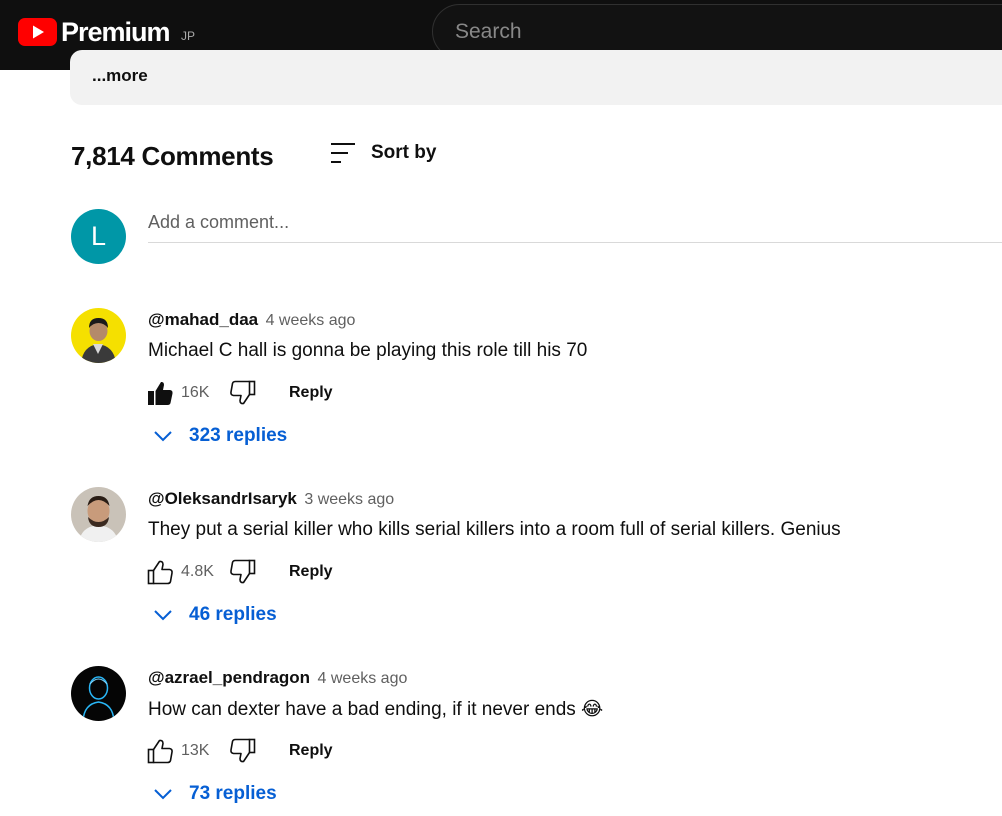 The image size is (1002, 816). I want to click on comment-timestamp: 3 weeks ago, so click(349, 499).